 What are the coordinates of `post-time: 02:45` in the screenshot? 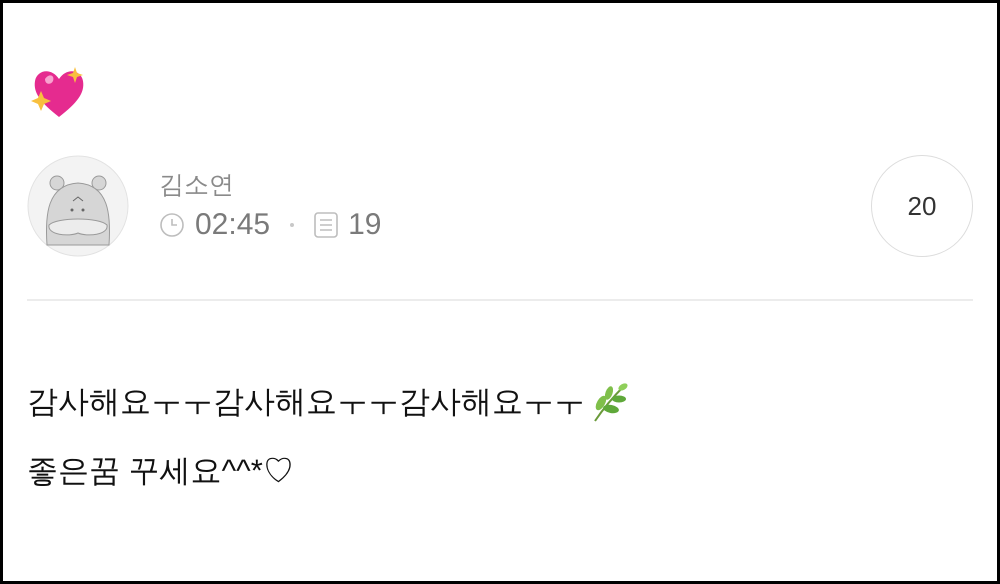 It's located at (232, 225).